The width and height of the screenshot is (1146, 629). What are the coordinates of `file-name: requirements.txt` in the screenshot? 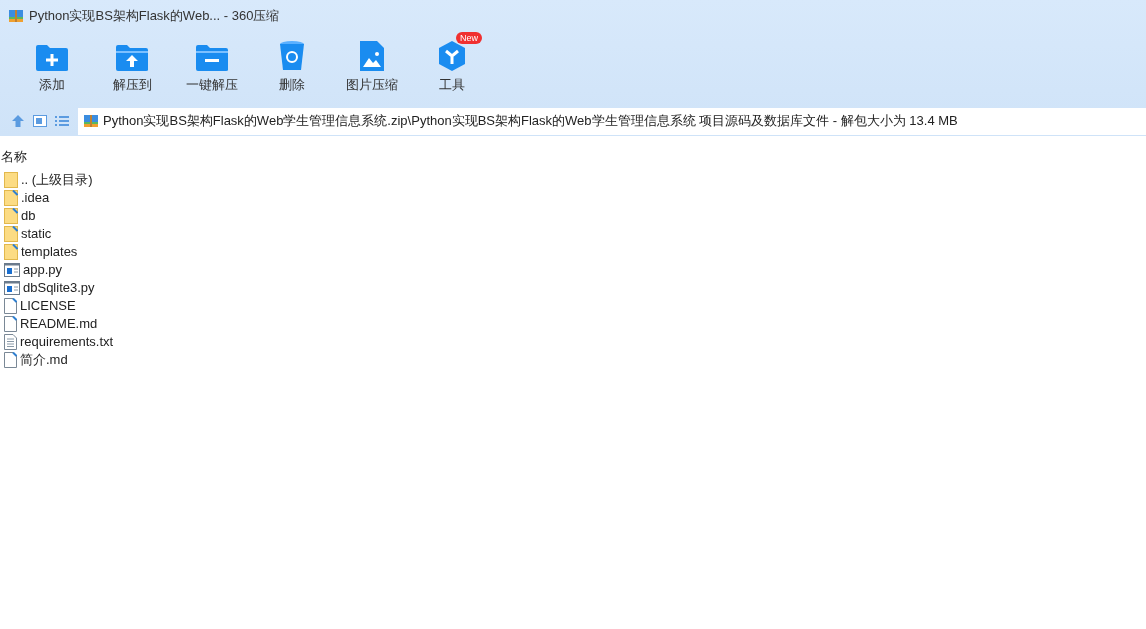 It's located at (67, 342).